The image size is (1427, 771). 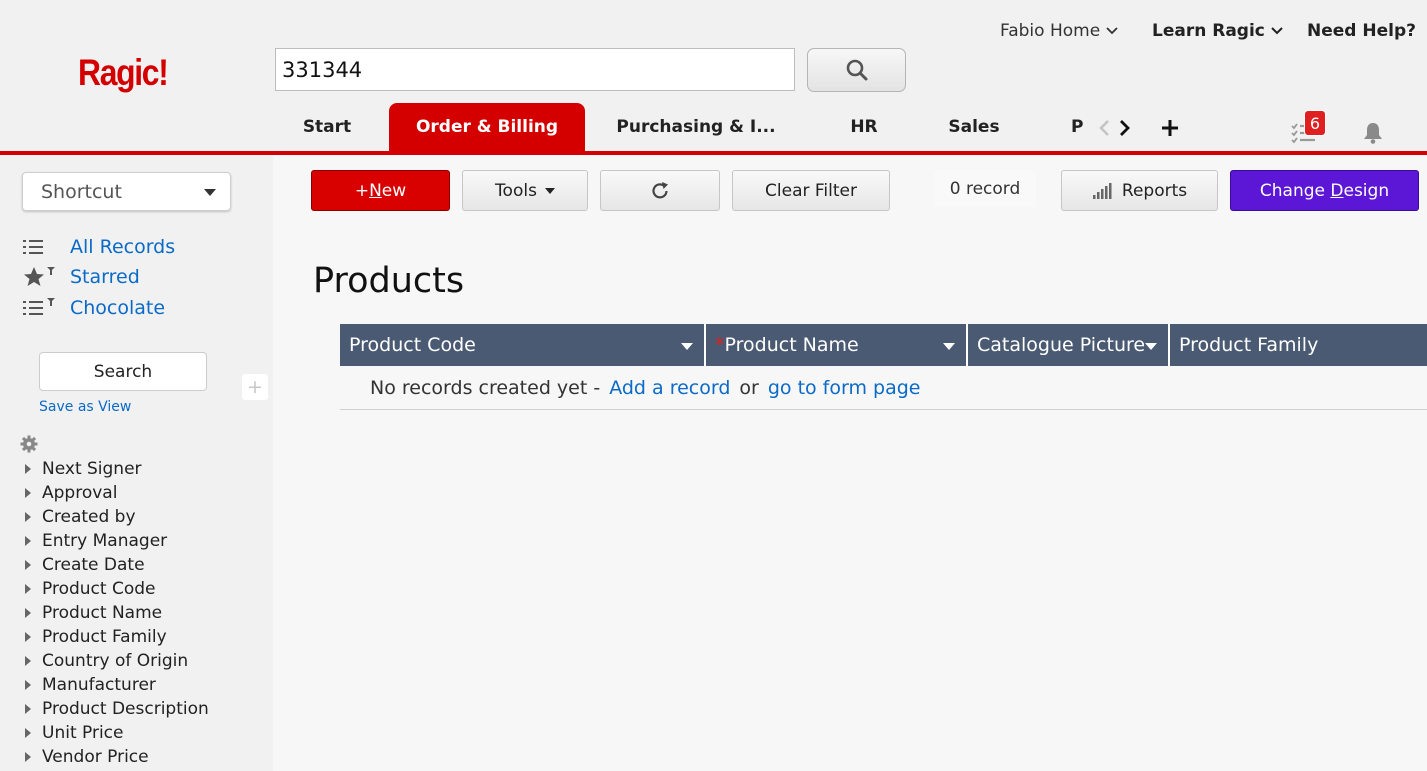 I want to click on reports-label: Reports, so click(x=1154, y=190).